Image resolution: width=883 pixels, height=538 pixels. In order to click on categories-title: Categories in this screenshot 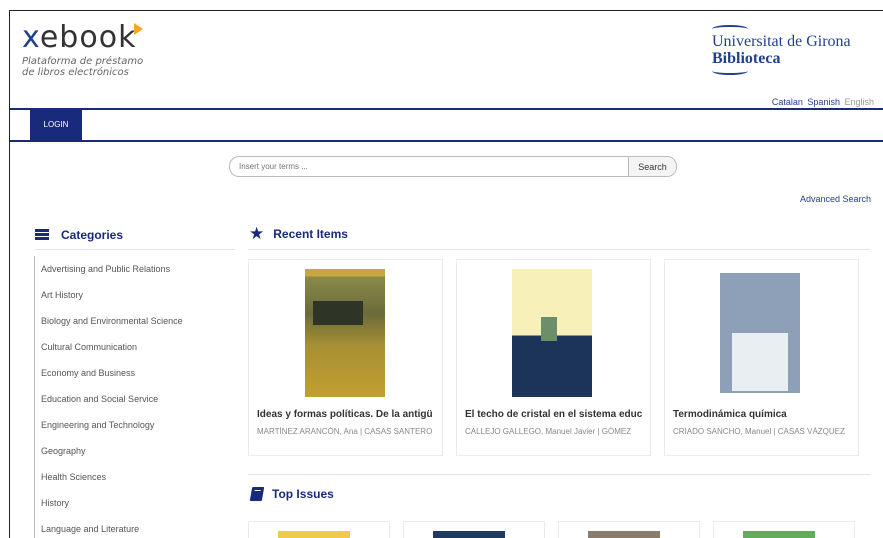, I will do `click(92, 235)`.